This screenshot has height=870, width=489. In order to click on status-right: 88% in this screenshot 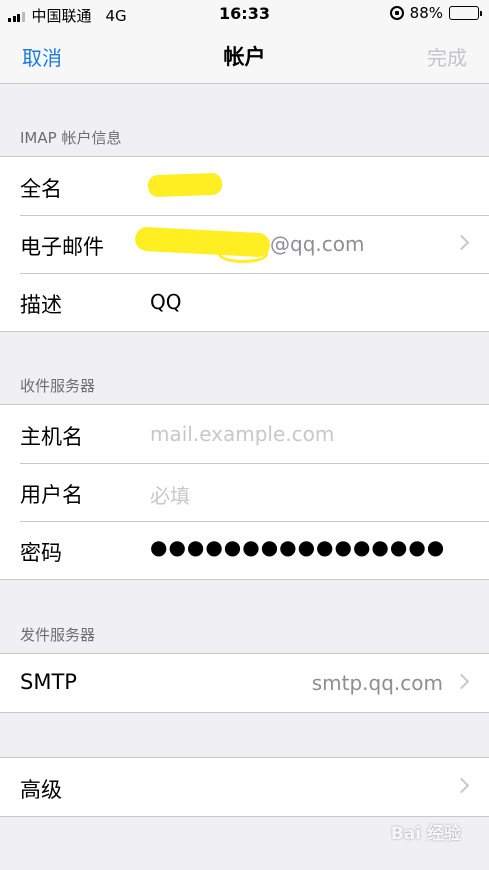, I will do `click(435, 13)`.